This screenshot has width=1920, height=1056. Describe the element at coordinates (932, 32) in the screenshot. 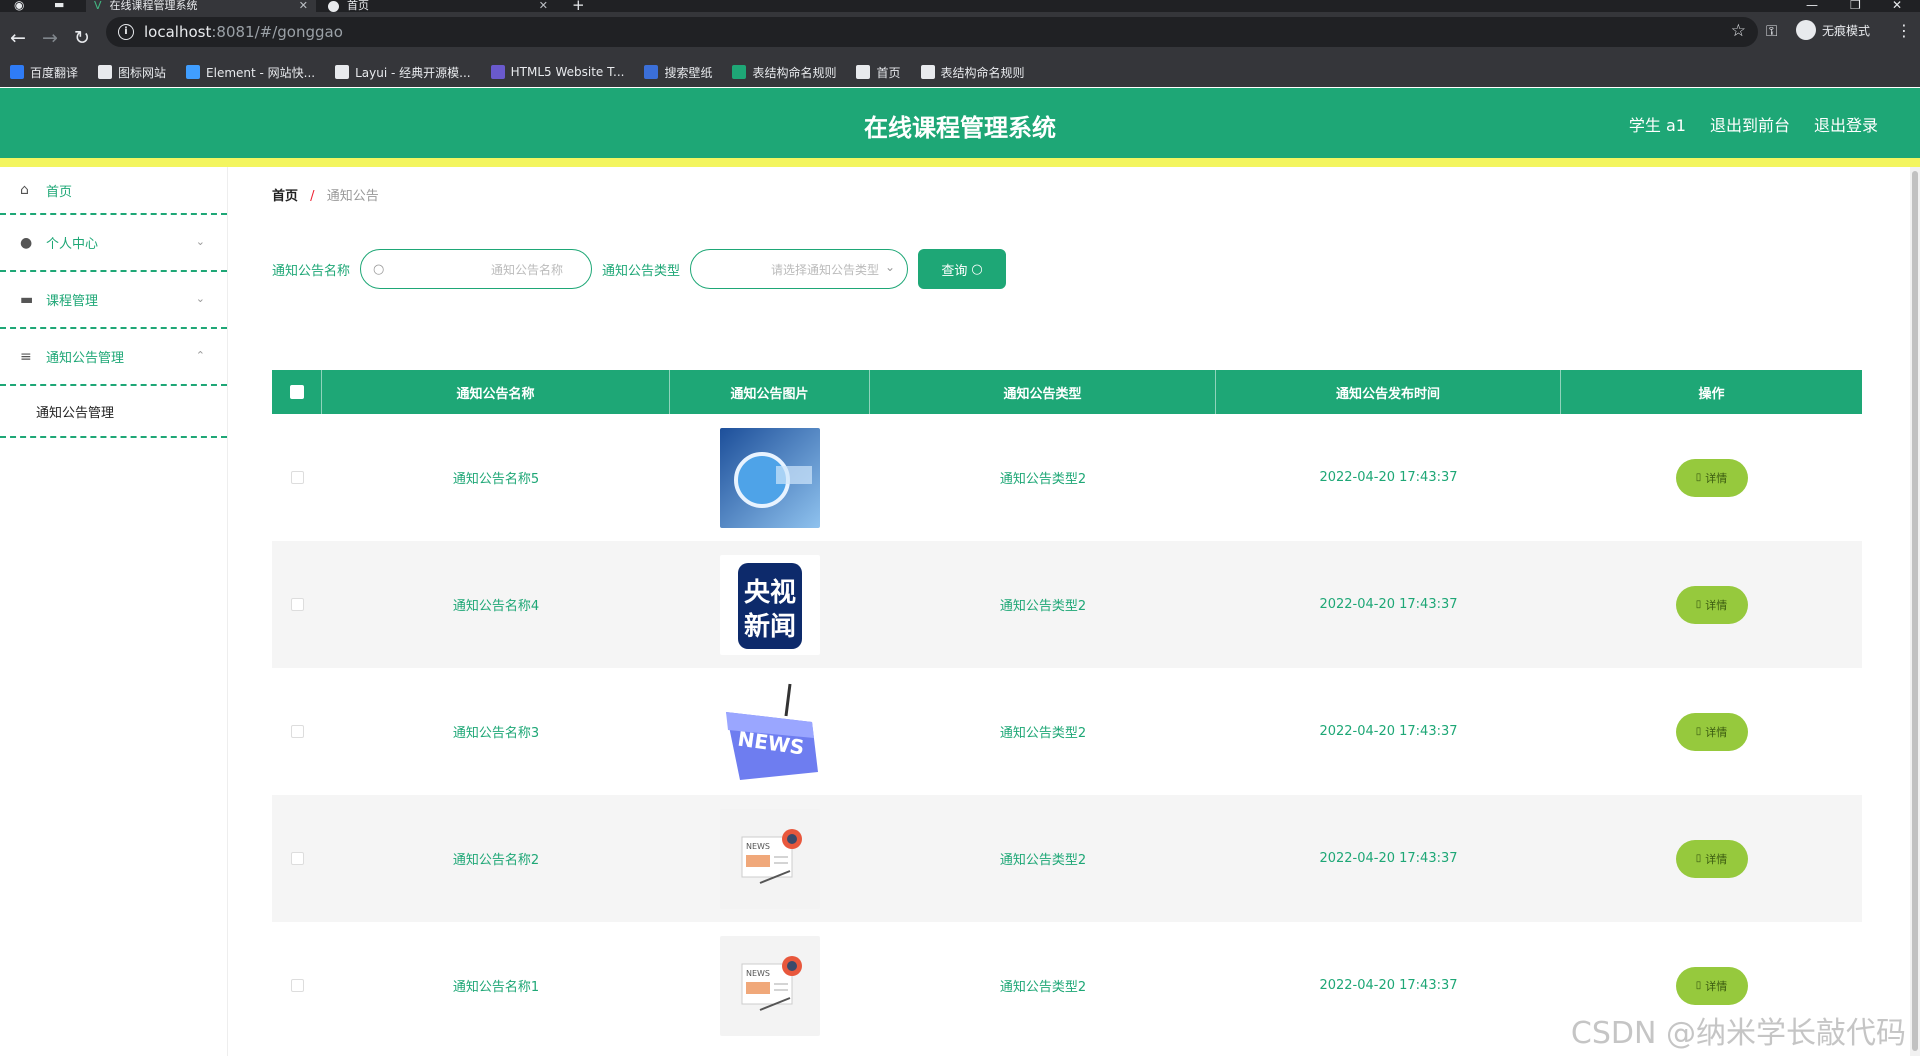

I see `address-bar: i localhost:8081/#/gonggao ☆` at that location.